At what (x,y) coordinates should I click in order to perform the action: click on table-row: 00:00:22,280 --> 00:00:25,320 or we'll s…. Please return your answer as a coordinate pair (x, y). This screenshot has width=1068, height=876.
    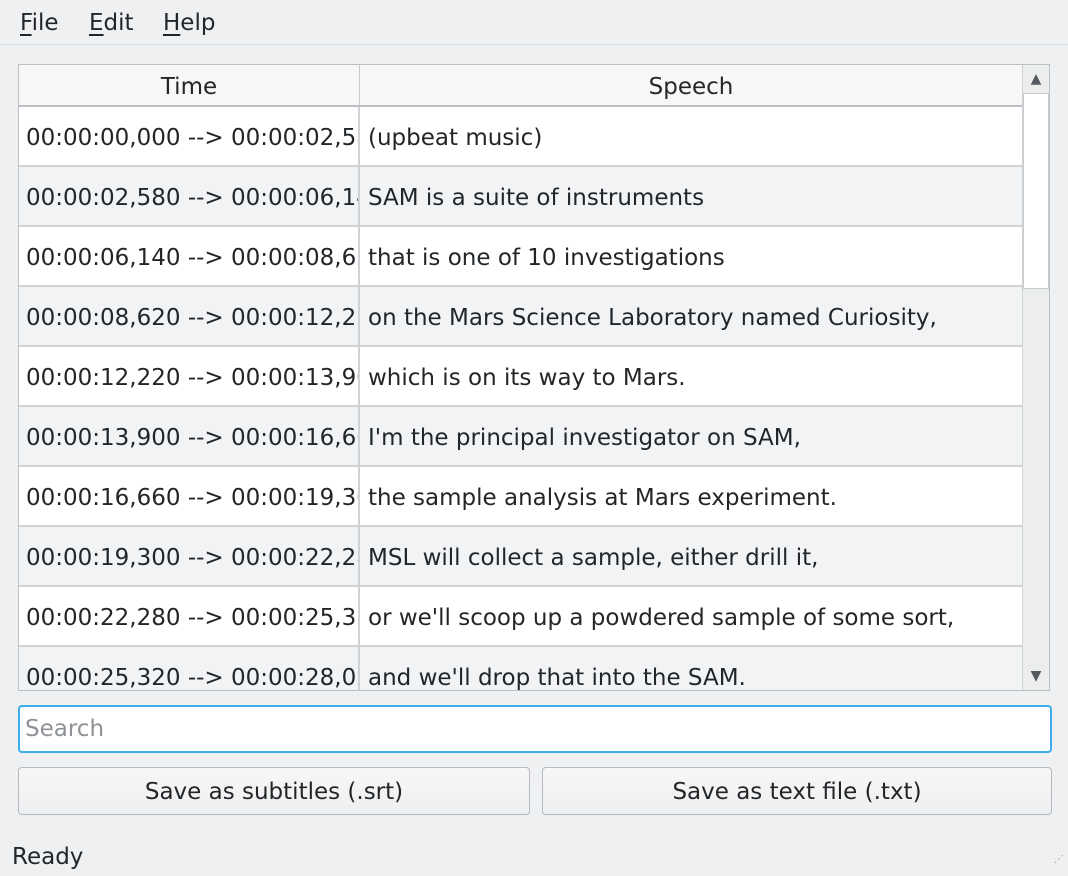
    Looking at the image, I should click on (520, 617).